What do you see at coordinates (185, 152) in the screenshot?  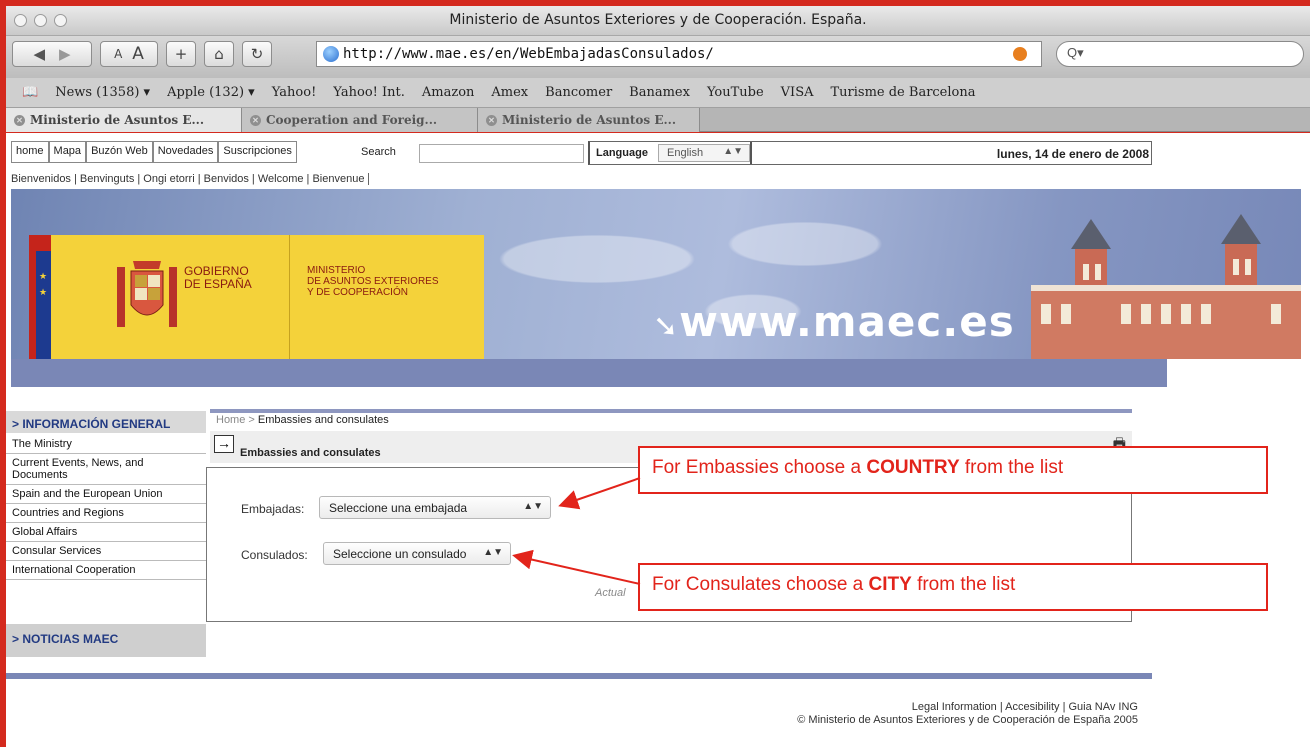 I see `nav-novedades: Novedades` at bounding box center [185, 152].